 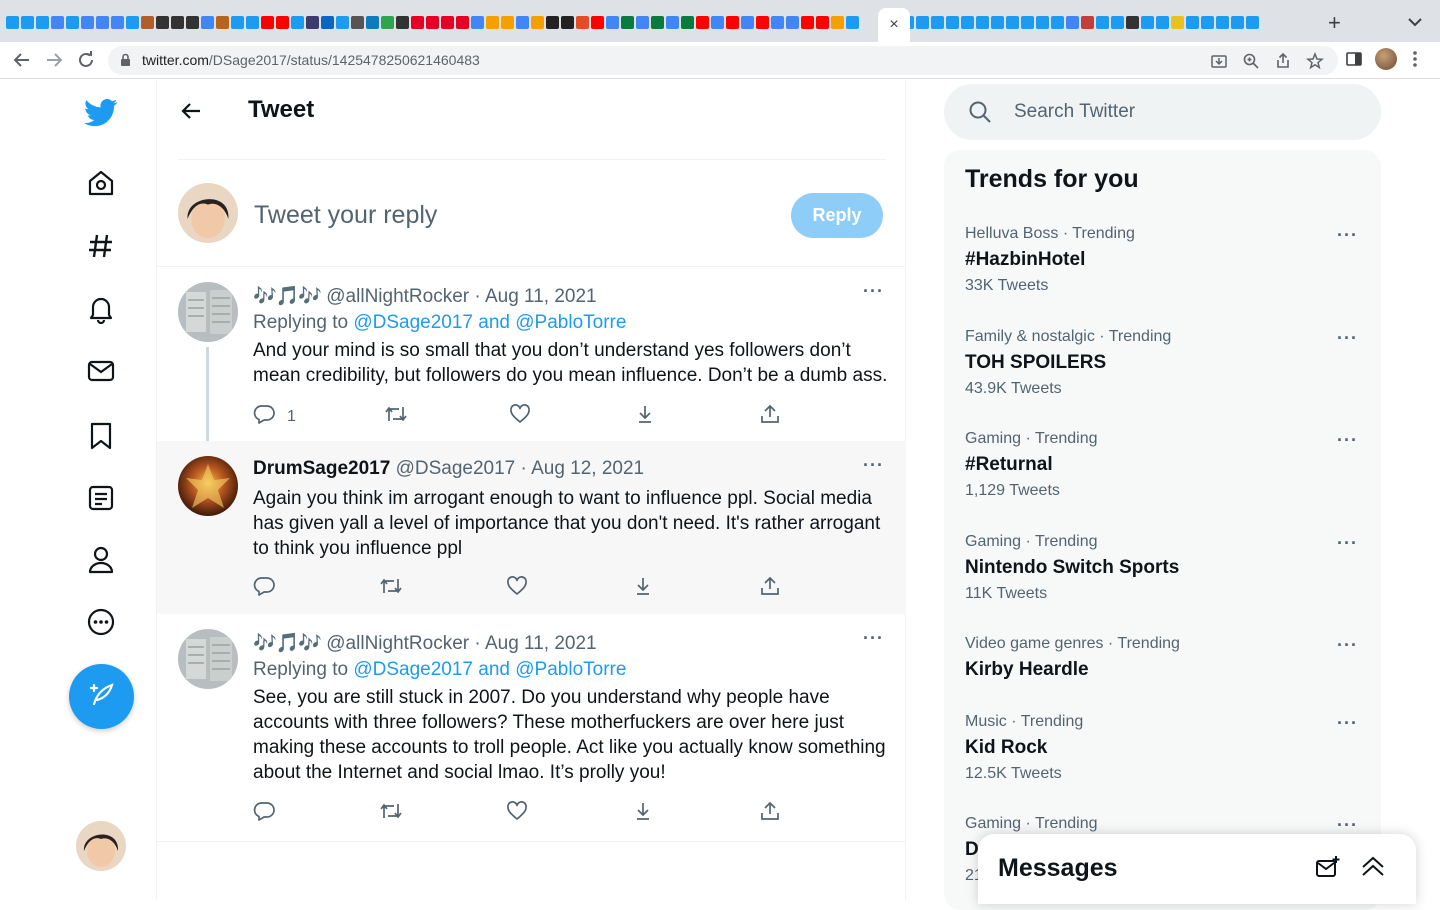 What do you see at coordinates (489, 669) in the screenshot?
I see `replying-to-mentions: @DSage2017 and @PabloTorre` at bounding box center [489, 669].